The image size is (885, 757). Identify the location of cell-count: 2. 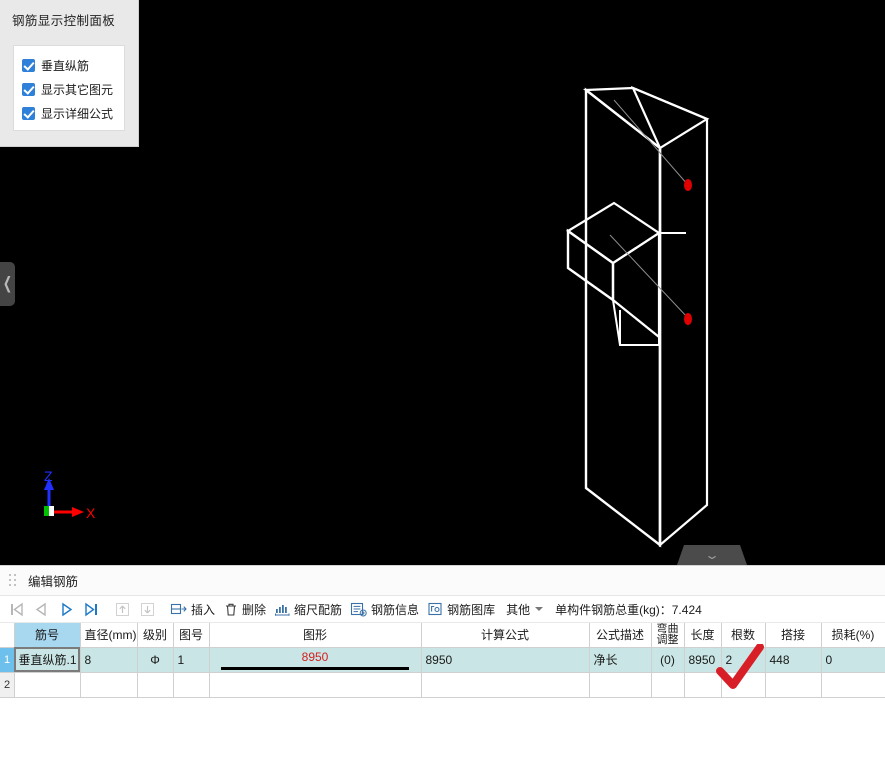
(743, 660).